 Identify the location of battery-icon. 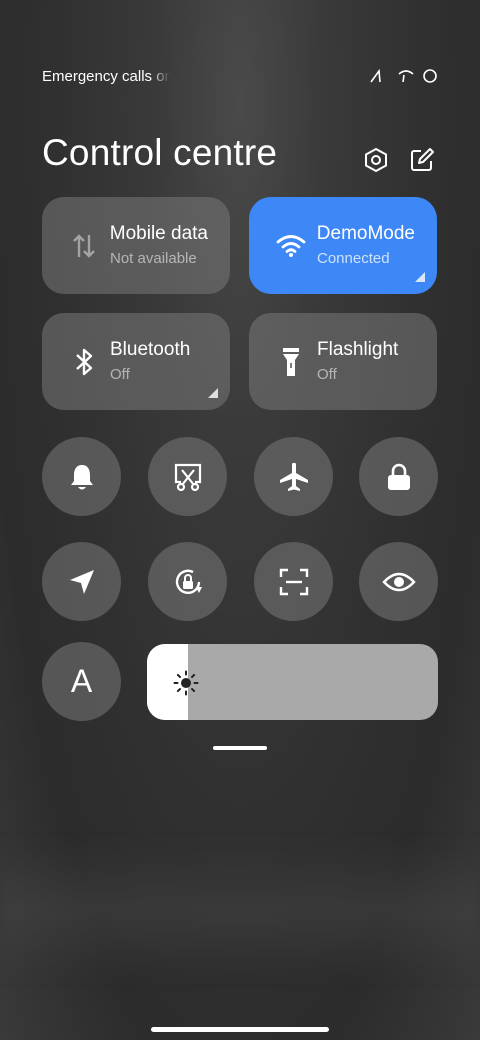
(430, 76).